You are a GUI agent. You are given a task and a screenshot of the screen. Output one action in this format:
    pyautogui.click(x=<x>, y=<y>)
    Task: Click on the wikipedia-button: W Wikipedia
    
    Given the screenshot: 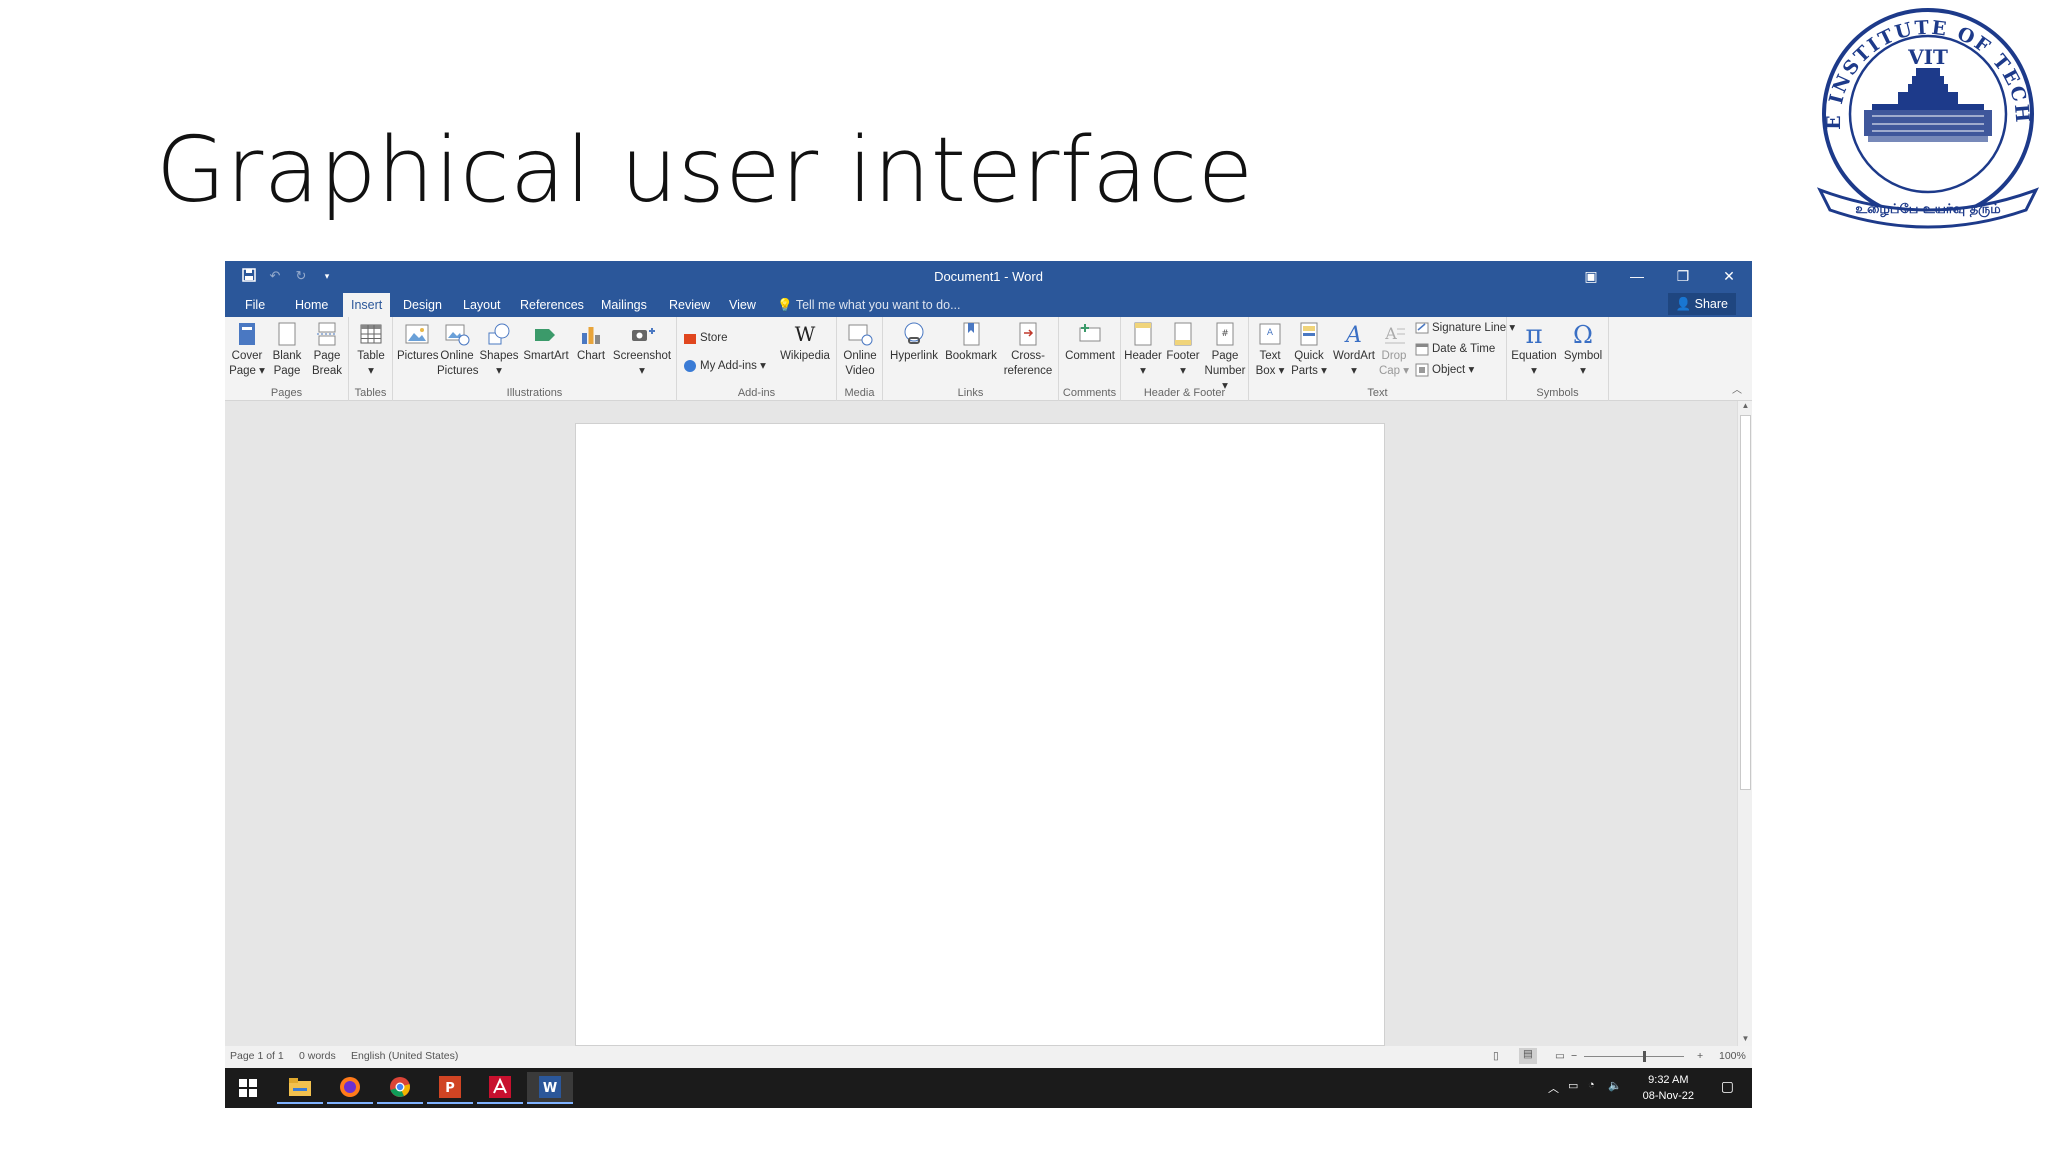 What is the action you would take?
    pyautogui.click(x=805, y=342)
    